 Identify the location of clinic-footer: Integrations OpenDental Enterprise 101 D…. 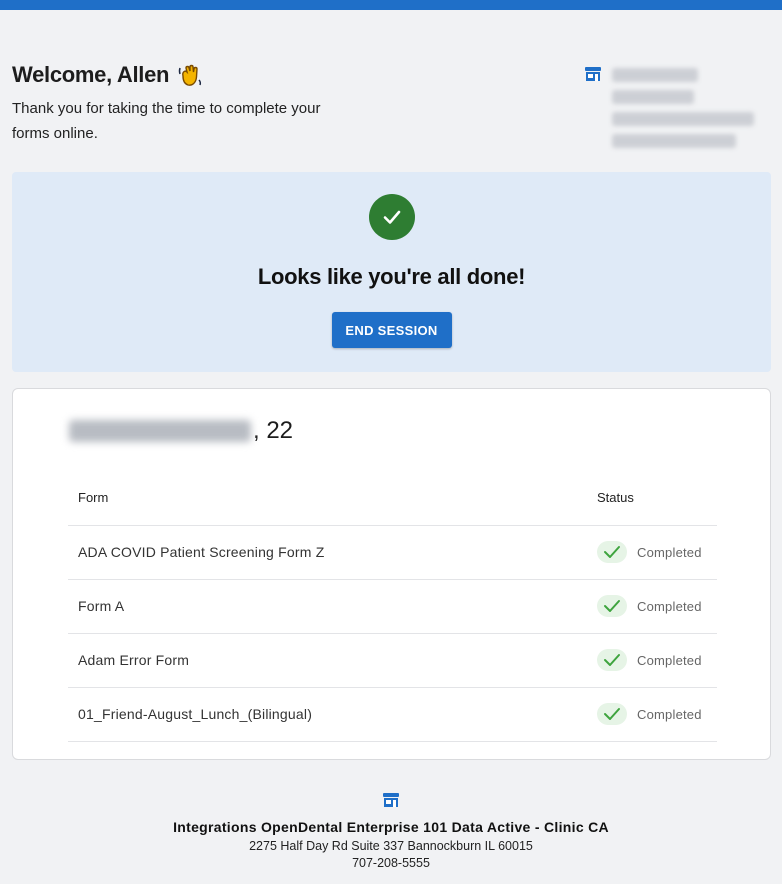
(391, 831).